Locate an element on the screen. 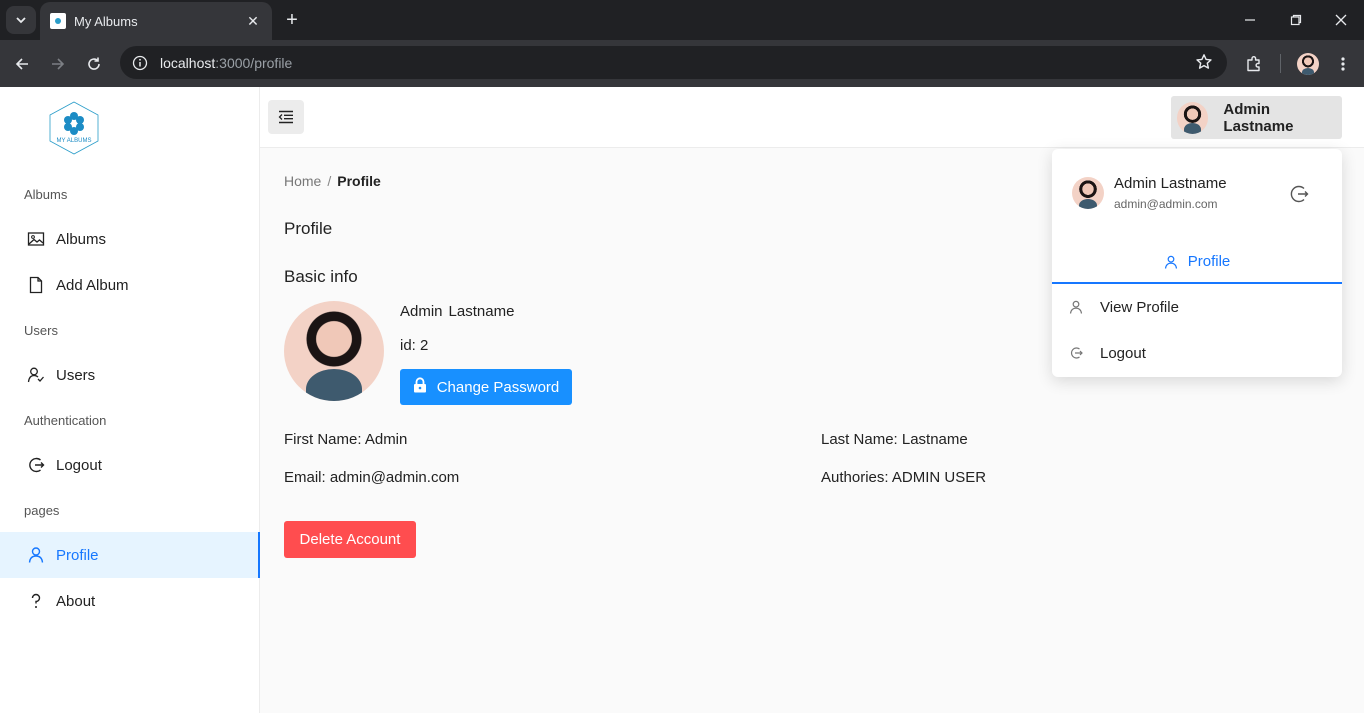 The image size is (1364, 713). dropdown-user-email: admin@admin.com is located at coordinates (1166, 204).